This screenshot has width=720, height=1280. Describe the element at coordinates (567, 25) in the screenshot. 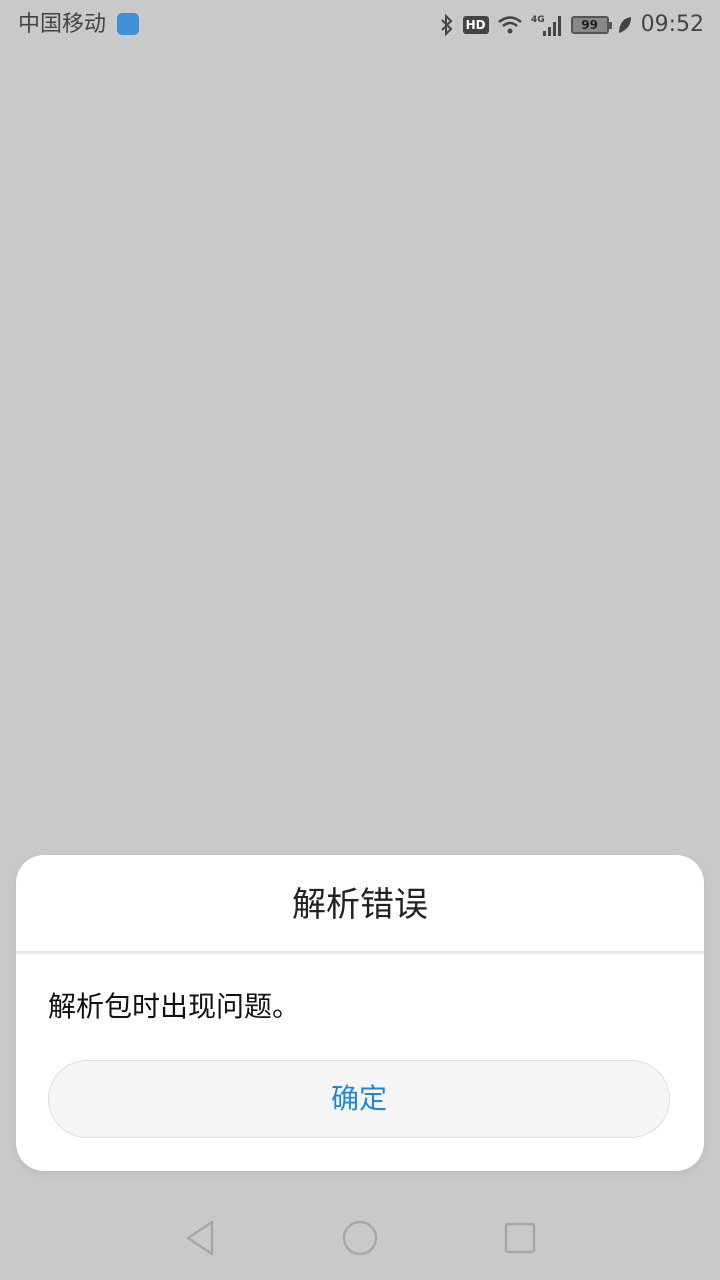

I see `status-icons: HD 4G 99 09:52` at that location.